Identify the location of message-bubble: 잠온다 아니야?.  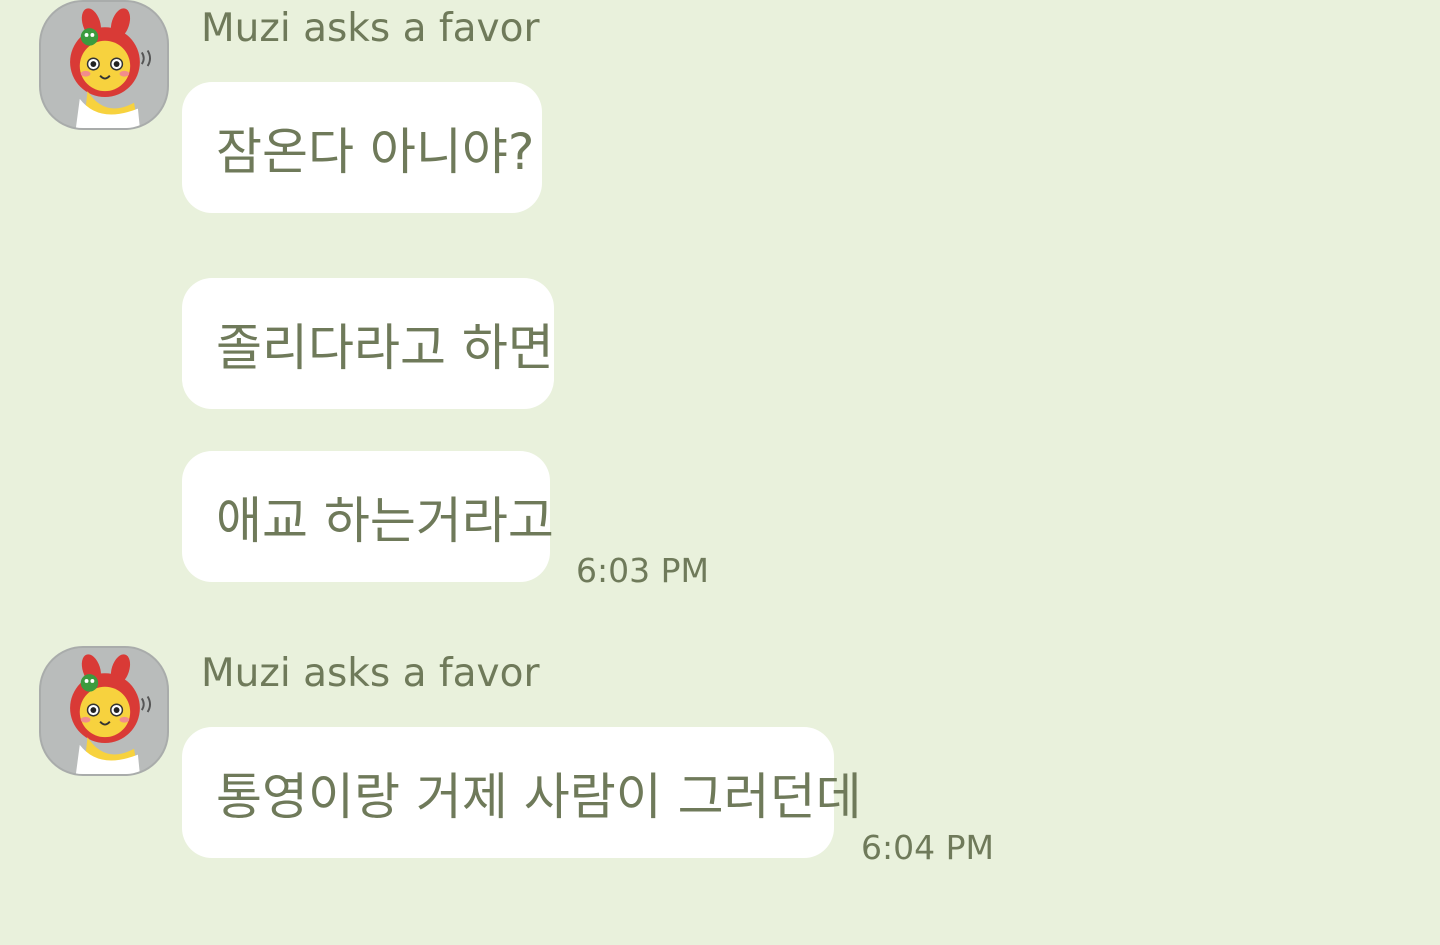
(362, 147).